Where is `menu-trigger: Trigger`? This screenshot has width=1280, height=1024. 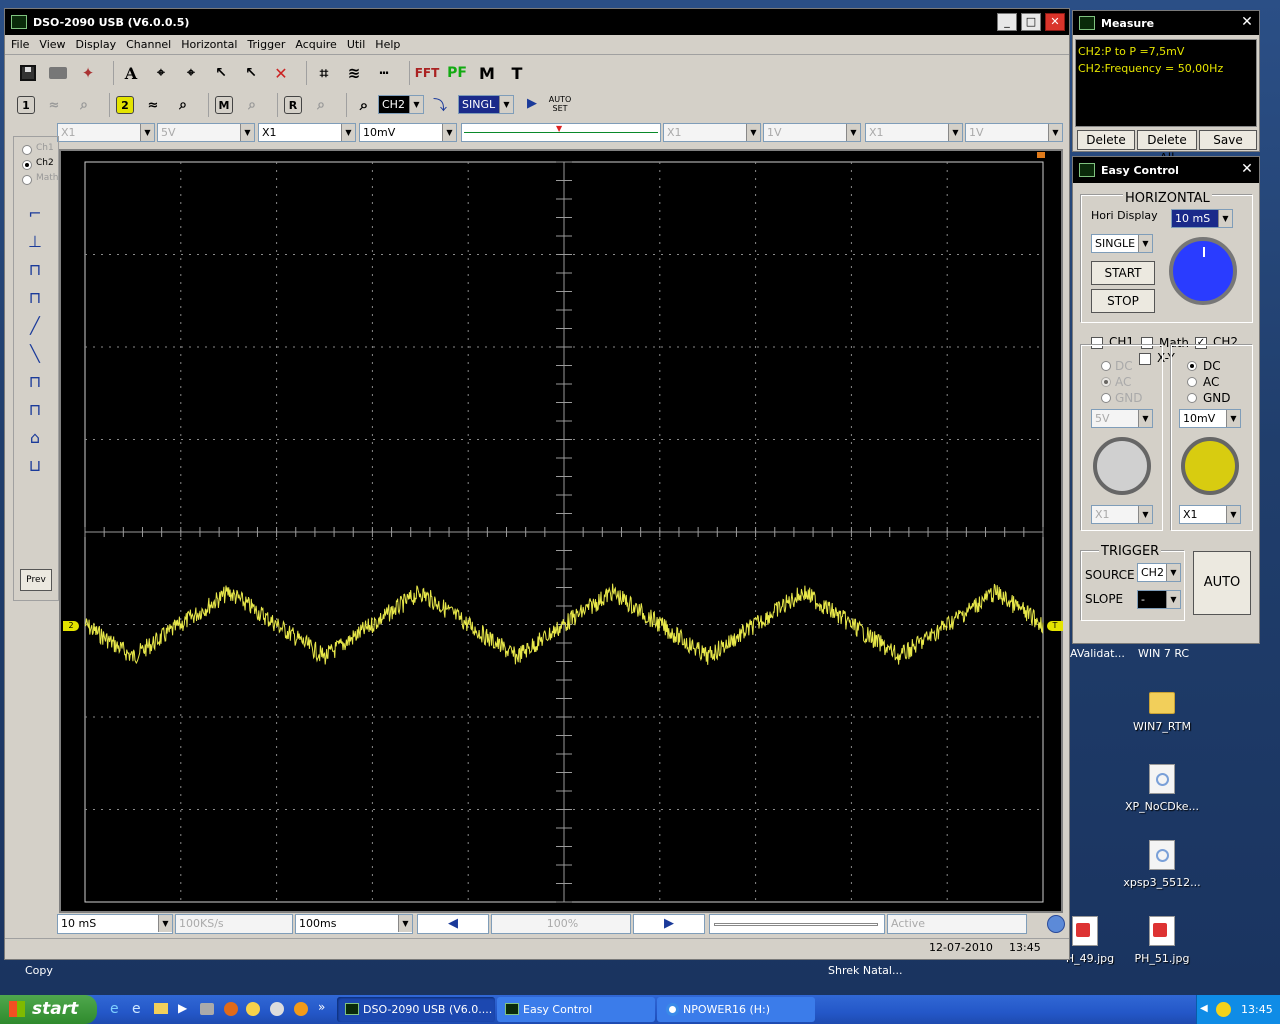
menu-trigger: Trigger is located at coordinates (266, 44).